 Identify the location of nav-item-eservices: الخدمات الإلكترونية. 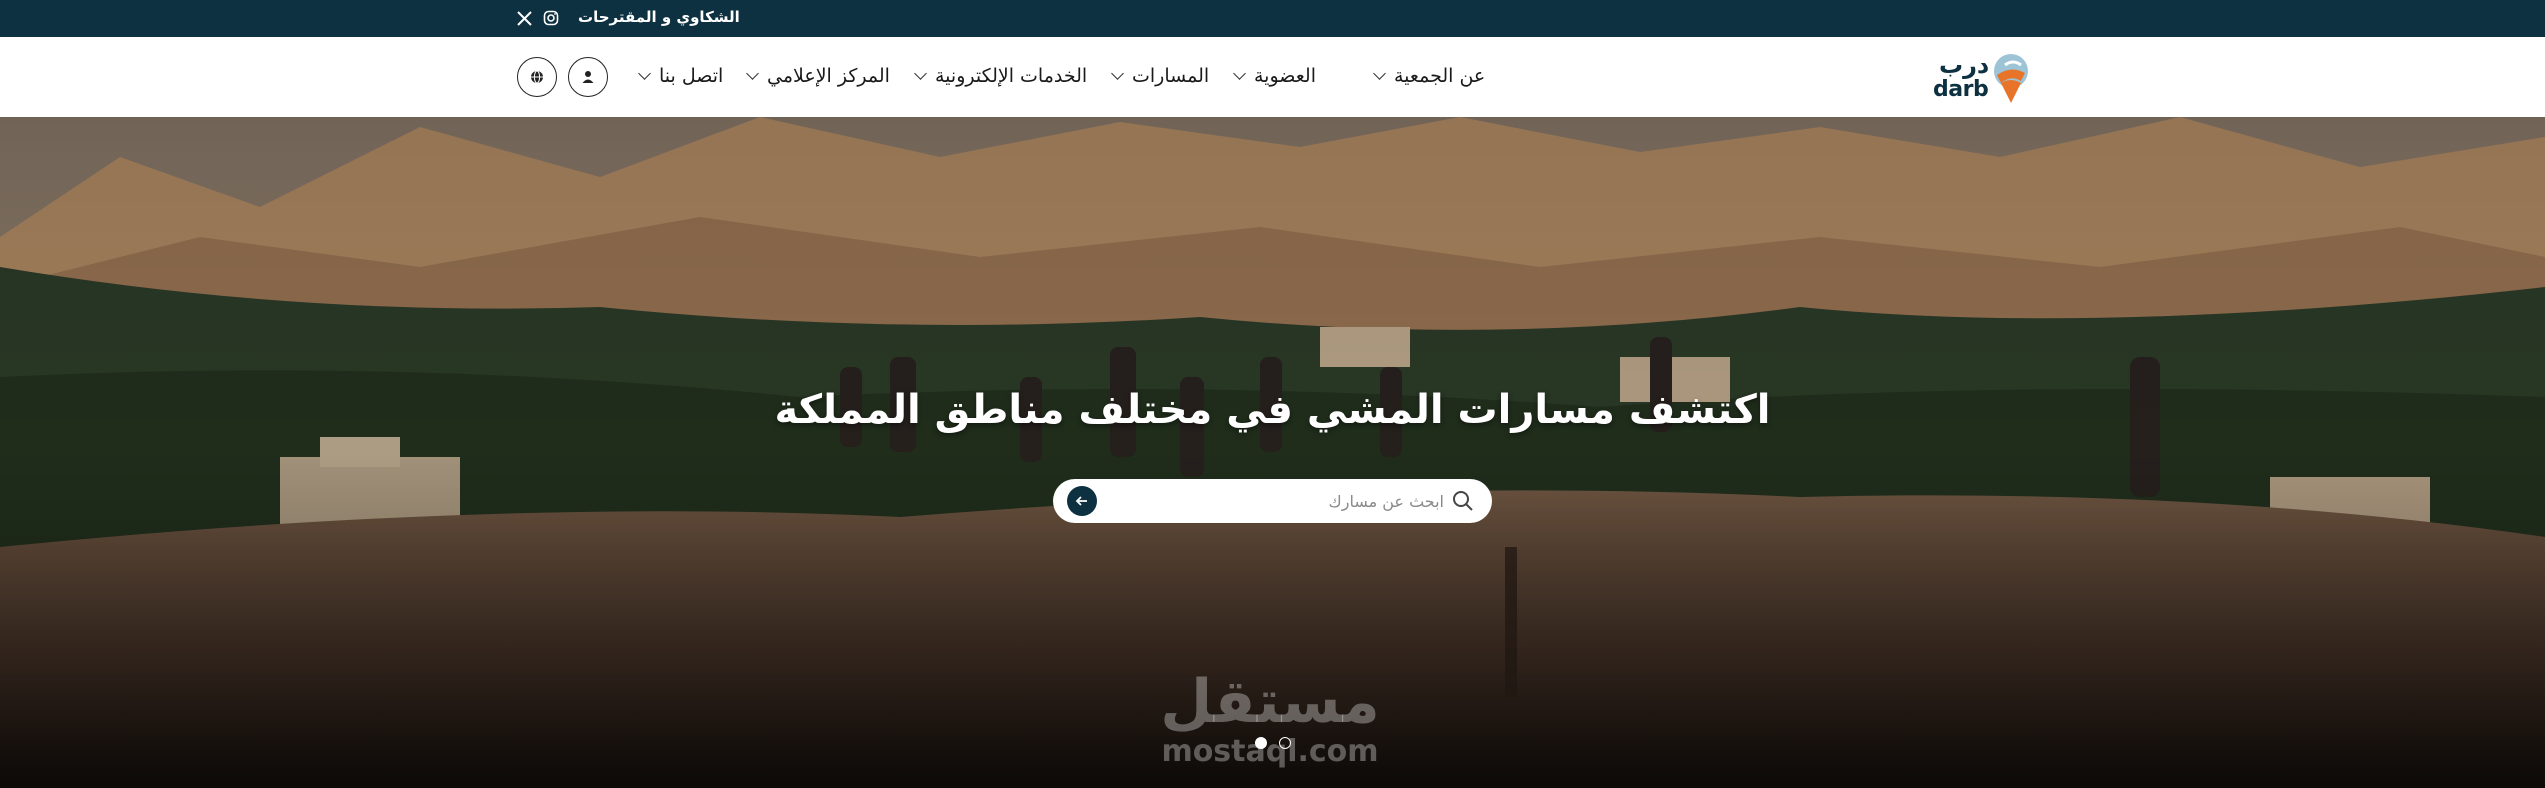
(1001, 76).